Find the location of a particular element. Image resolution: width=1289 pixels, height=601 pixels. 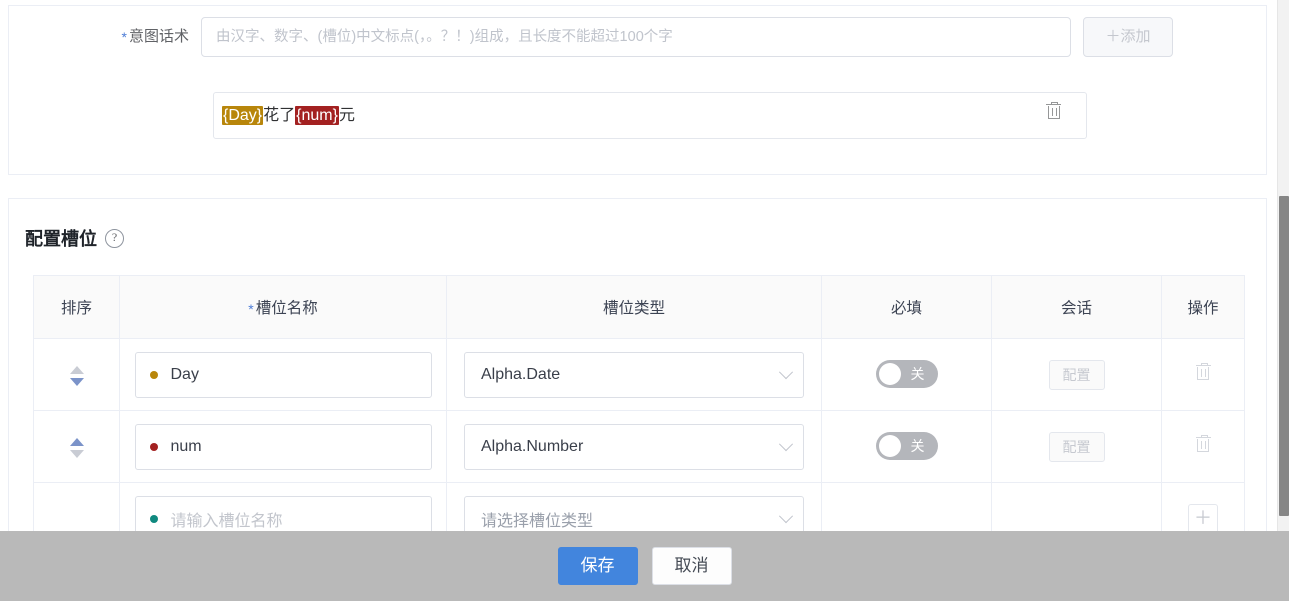

column-header-order: 排序 is located at coordinates (76, 307).